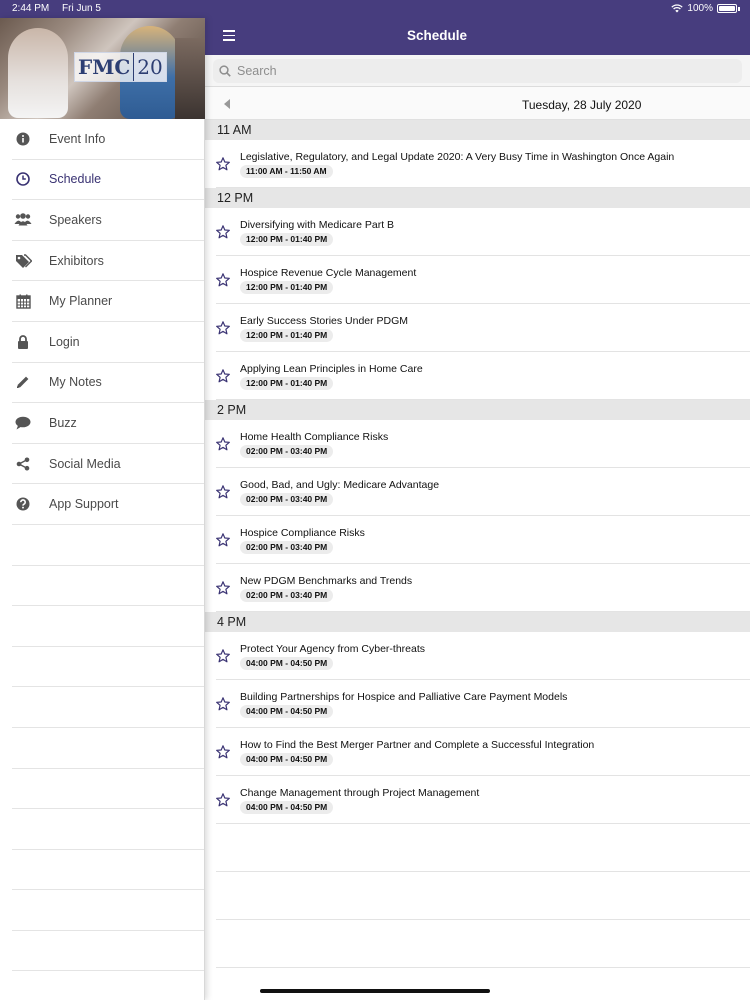 This screenshot has width=750, height=1000. I want to click on chat-bubble-icon, so click(23, 423).